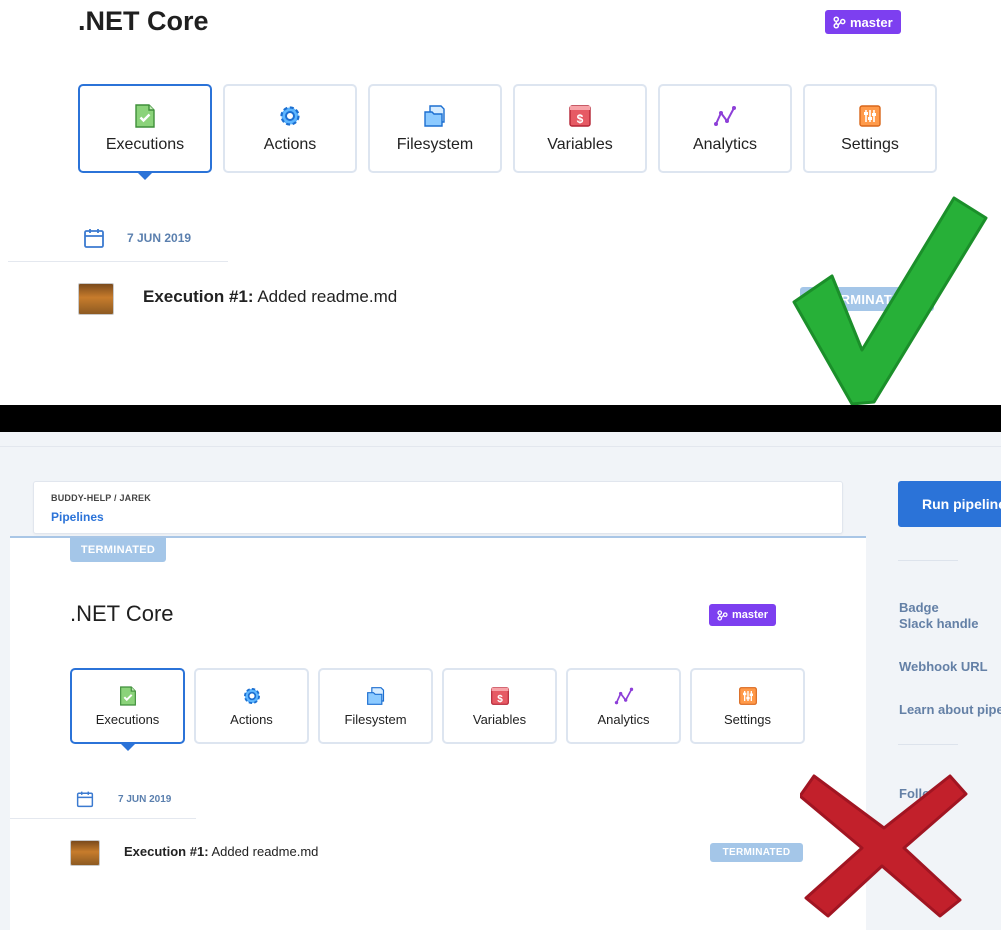  What do you see at coordinates (77, 517) in the screenshot?
I see `breadcrumb-pipelines-link: Pipelines` at bounding box center [77, 517].